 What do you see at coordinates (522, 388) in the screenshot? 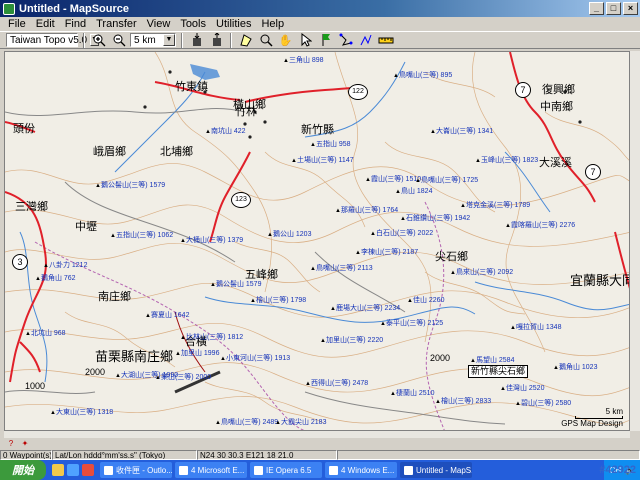
I see `map-peak-label: ▲佳灣山 2520` at bounding box center [522, 388].